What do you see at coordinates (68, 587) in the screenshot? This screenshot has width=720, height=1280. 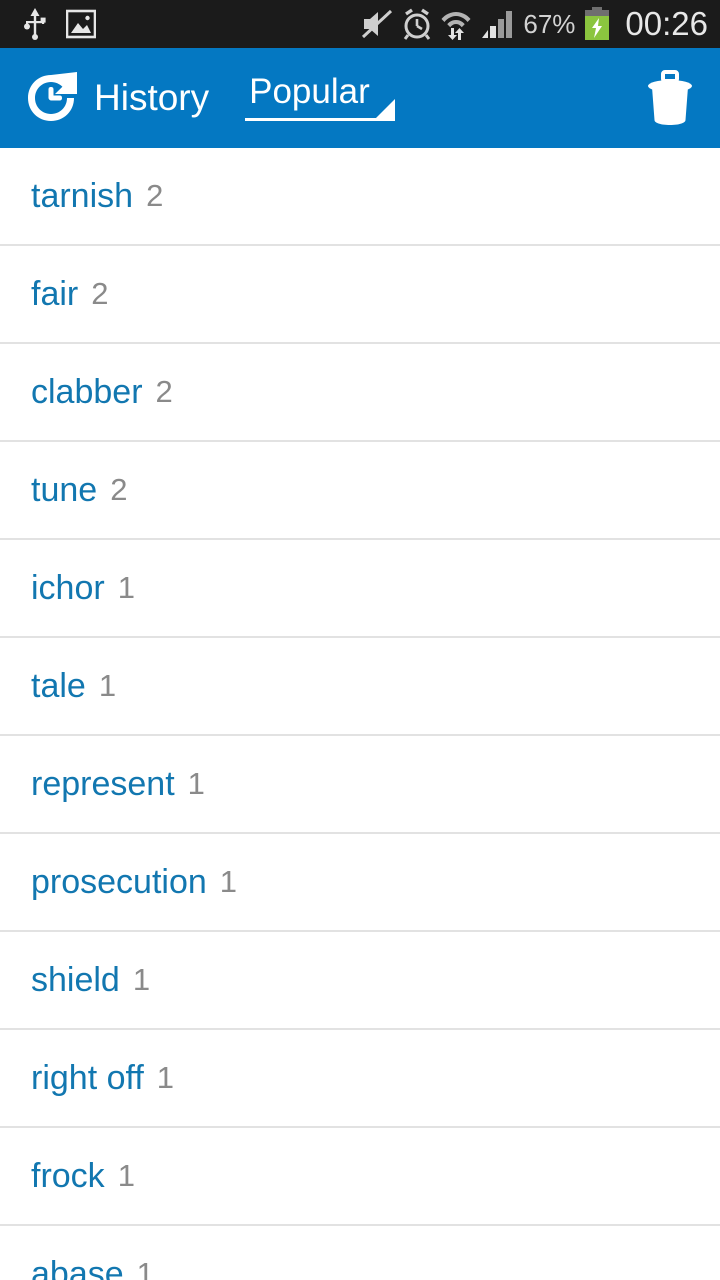 I see `list-item-word: ichor` at bounding box center [68, 587].